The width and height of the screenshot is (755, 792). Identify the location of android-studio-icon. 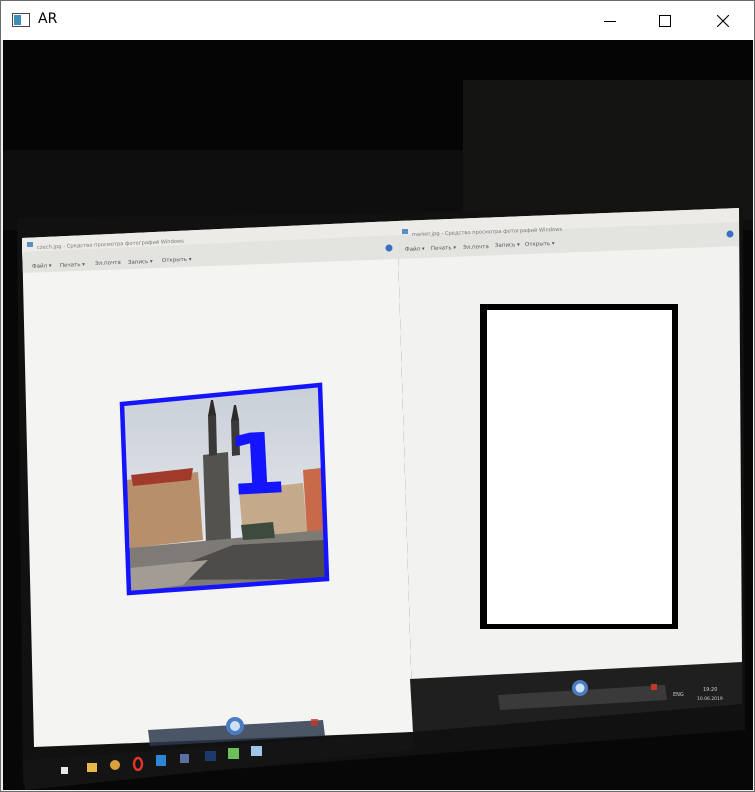
(233, 753).